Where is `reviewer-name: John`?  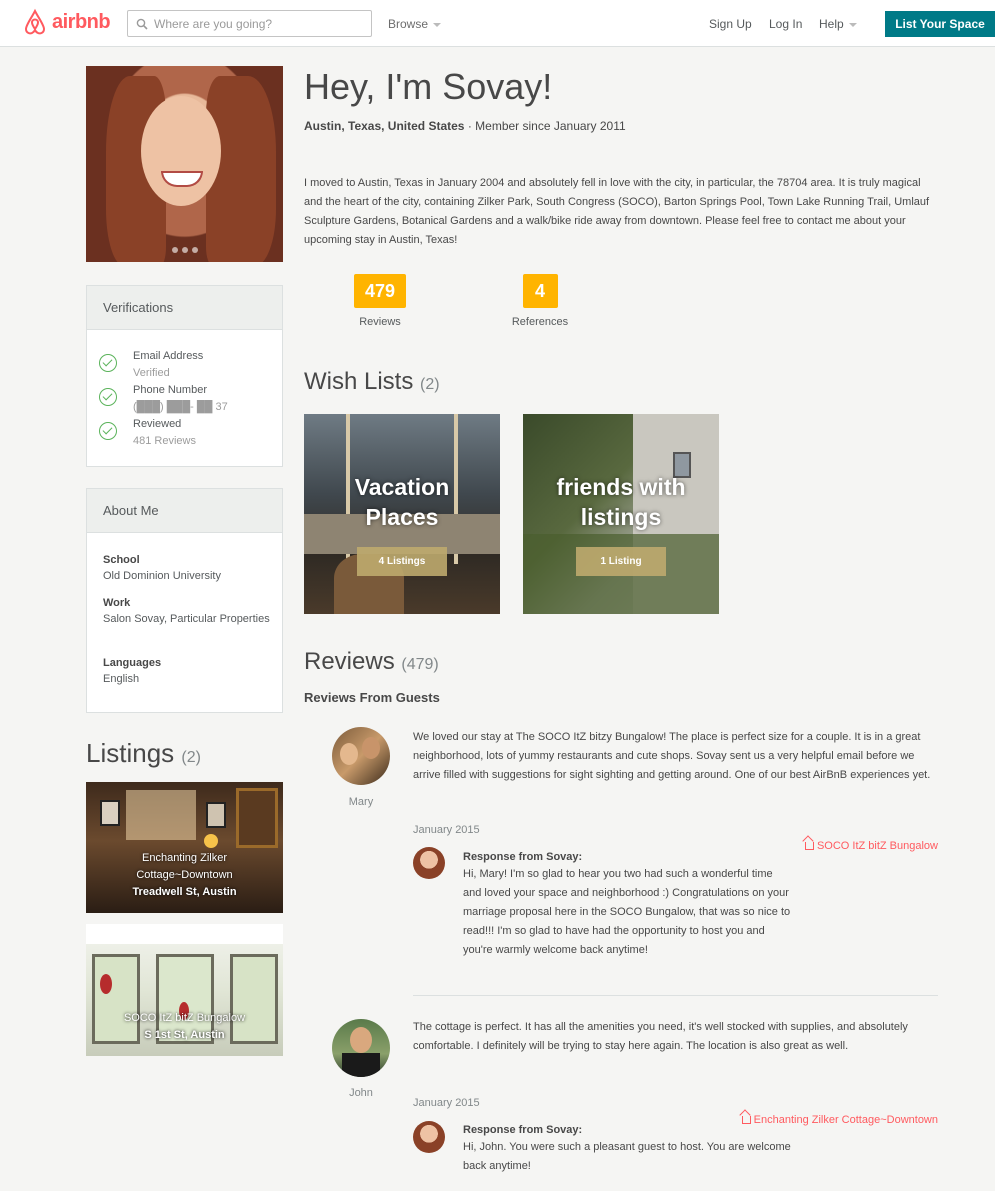 reviewer-name: John is located at coordinates (361, 1093).